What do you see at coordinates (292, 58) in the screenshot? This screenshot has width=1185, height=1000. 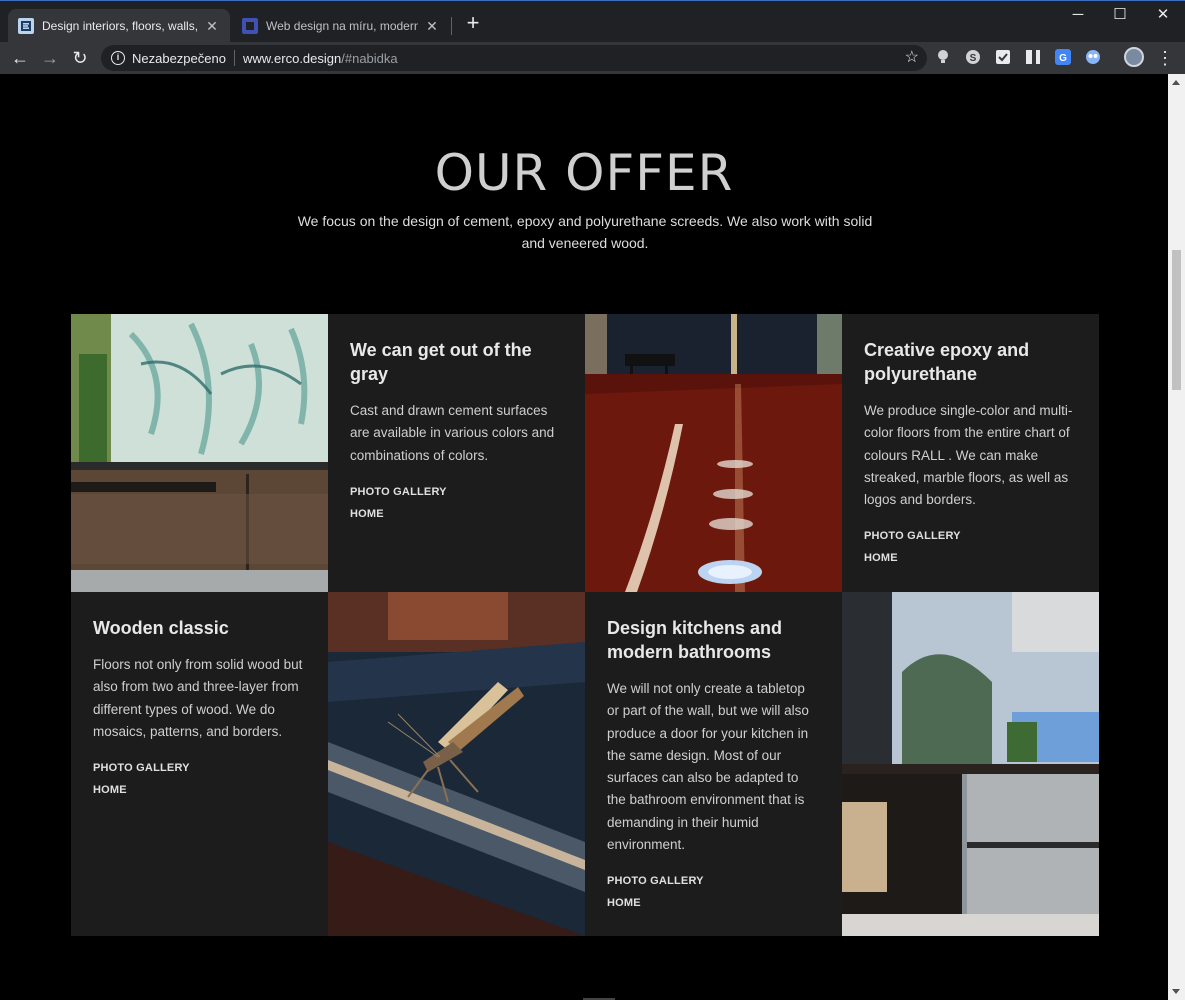 I see `url-host: www.erco.design` at bounding box center [292, 58].